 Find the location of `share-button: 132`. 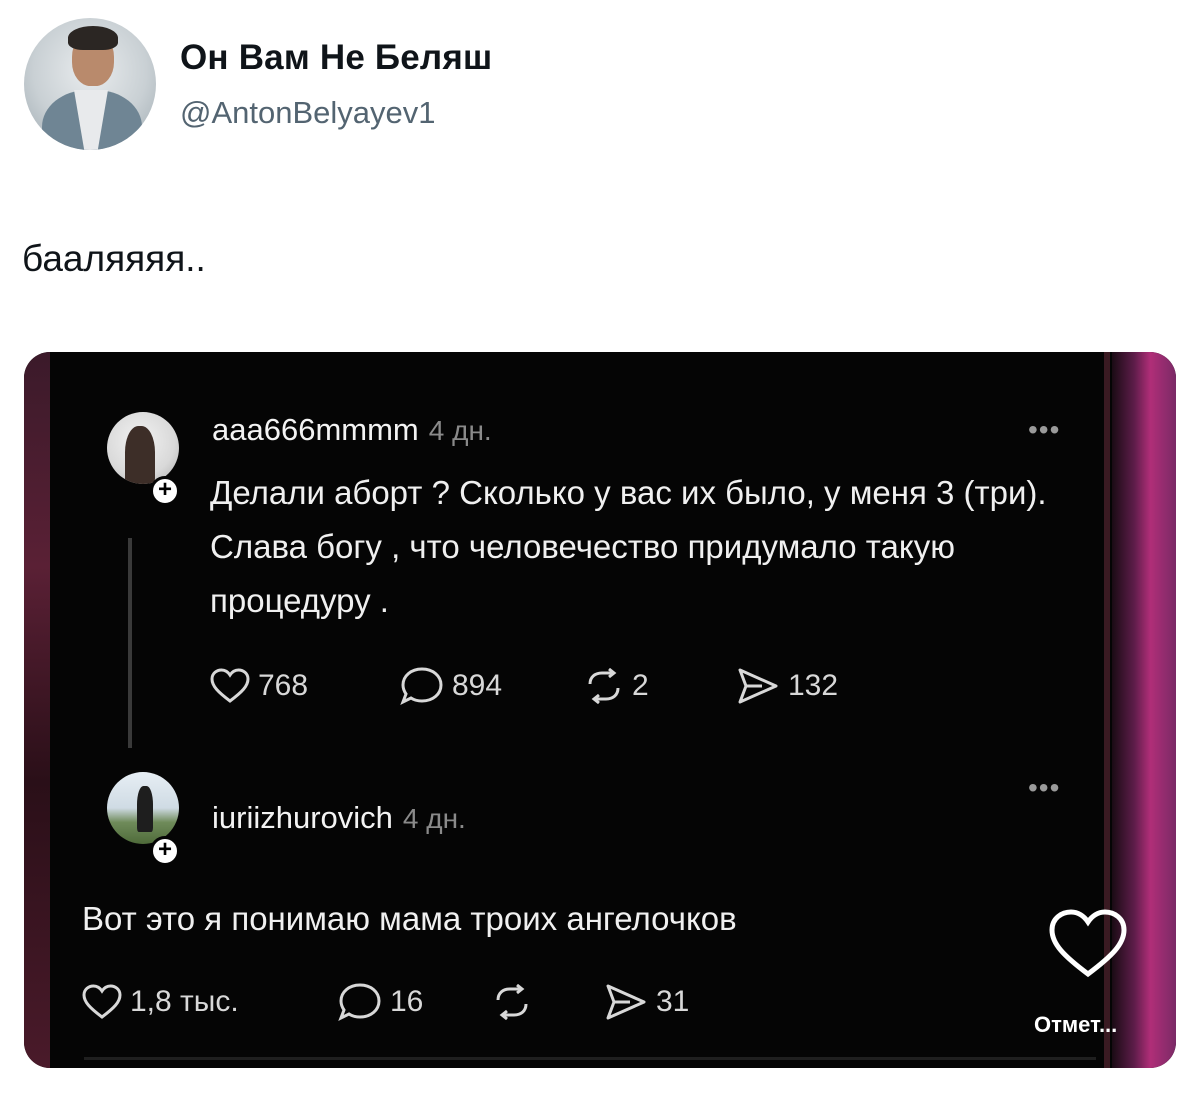

share-button: 132 is located at coordinates (787, 686).